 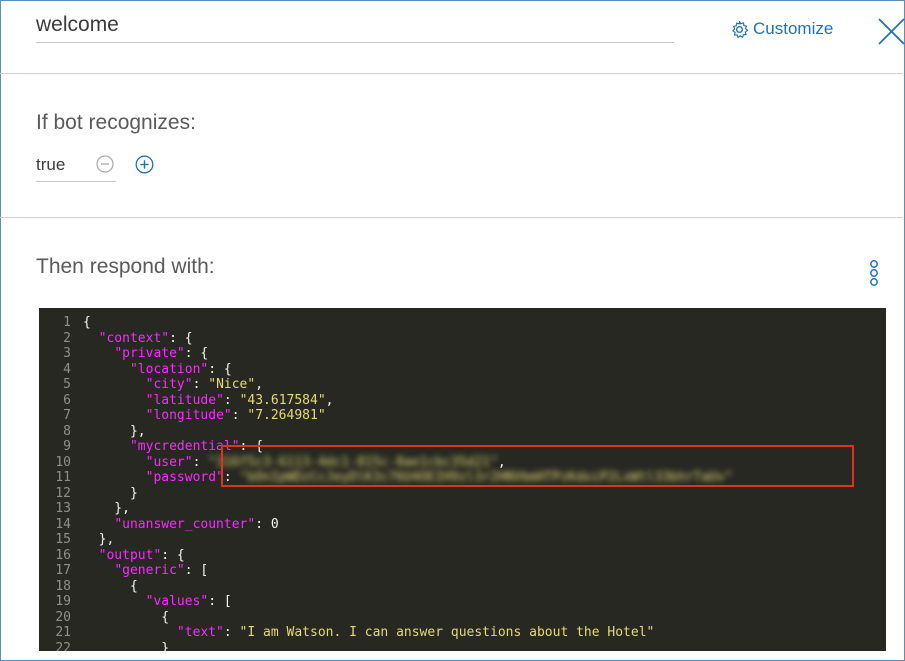 I want to click on line-number: 8, so click(x=67, y=431).